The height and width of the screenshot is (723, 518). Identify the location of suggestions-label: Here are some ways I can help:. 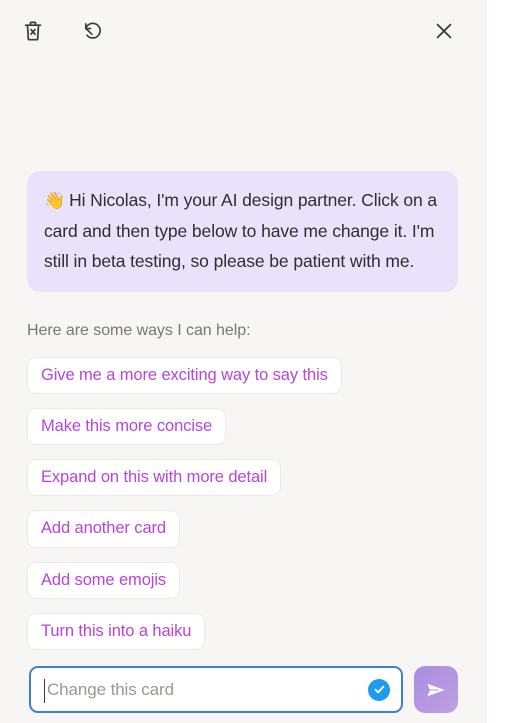
(139, 330).